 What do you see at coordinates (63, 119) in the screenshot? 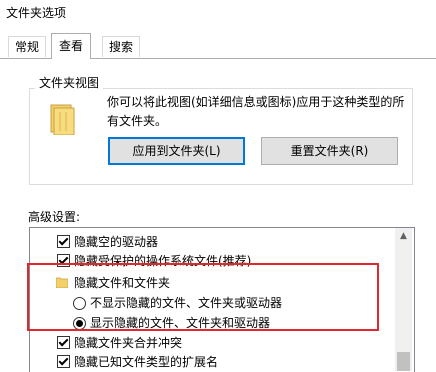
I see `folder-views-icon` at bounding box center [63, 119].